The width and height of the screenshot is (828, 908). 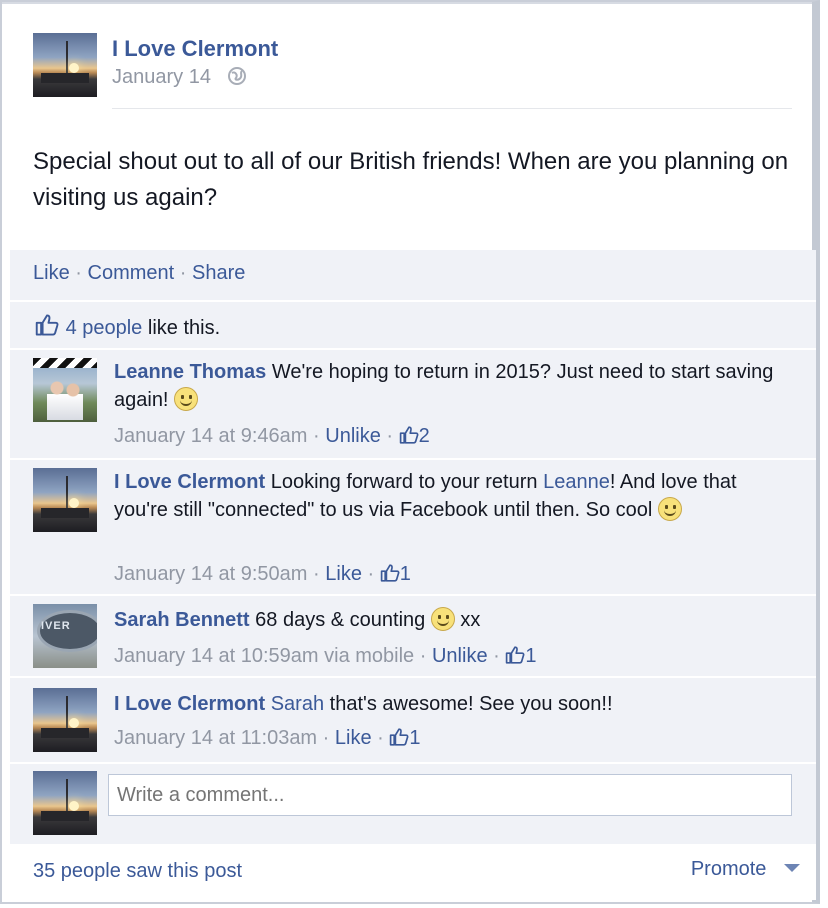 What do you see at coordinates (184, 328) in the screenshot?
I see `likes-suffix: like this.` at bounding box center [184, 328].